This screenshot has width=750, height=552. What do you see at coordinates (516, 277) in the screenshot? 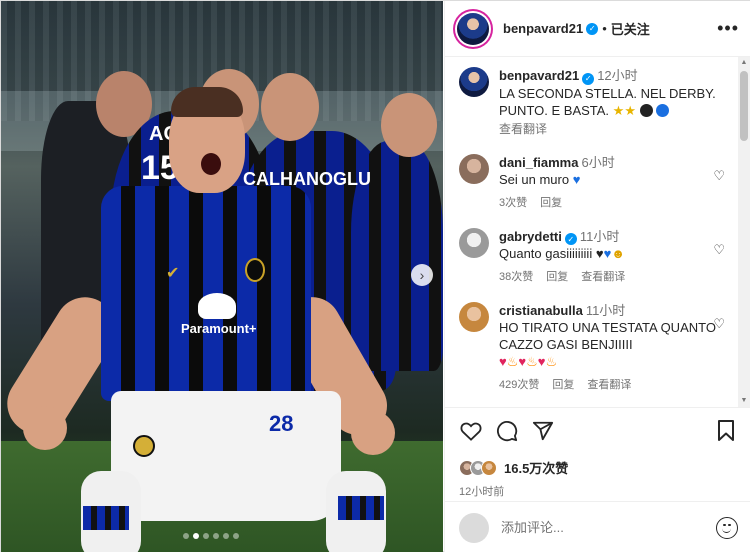
I see `comment-likes: 38次赞` at bounding box center [516, 277].